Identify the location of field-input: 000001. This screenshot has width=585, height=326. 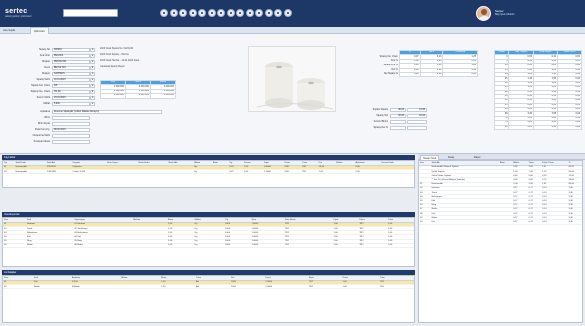
(71, 50).